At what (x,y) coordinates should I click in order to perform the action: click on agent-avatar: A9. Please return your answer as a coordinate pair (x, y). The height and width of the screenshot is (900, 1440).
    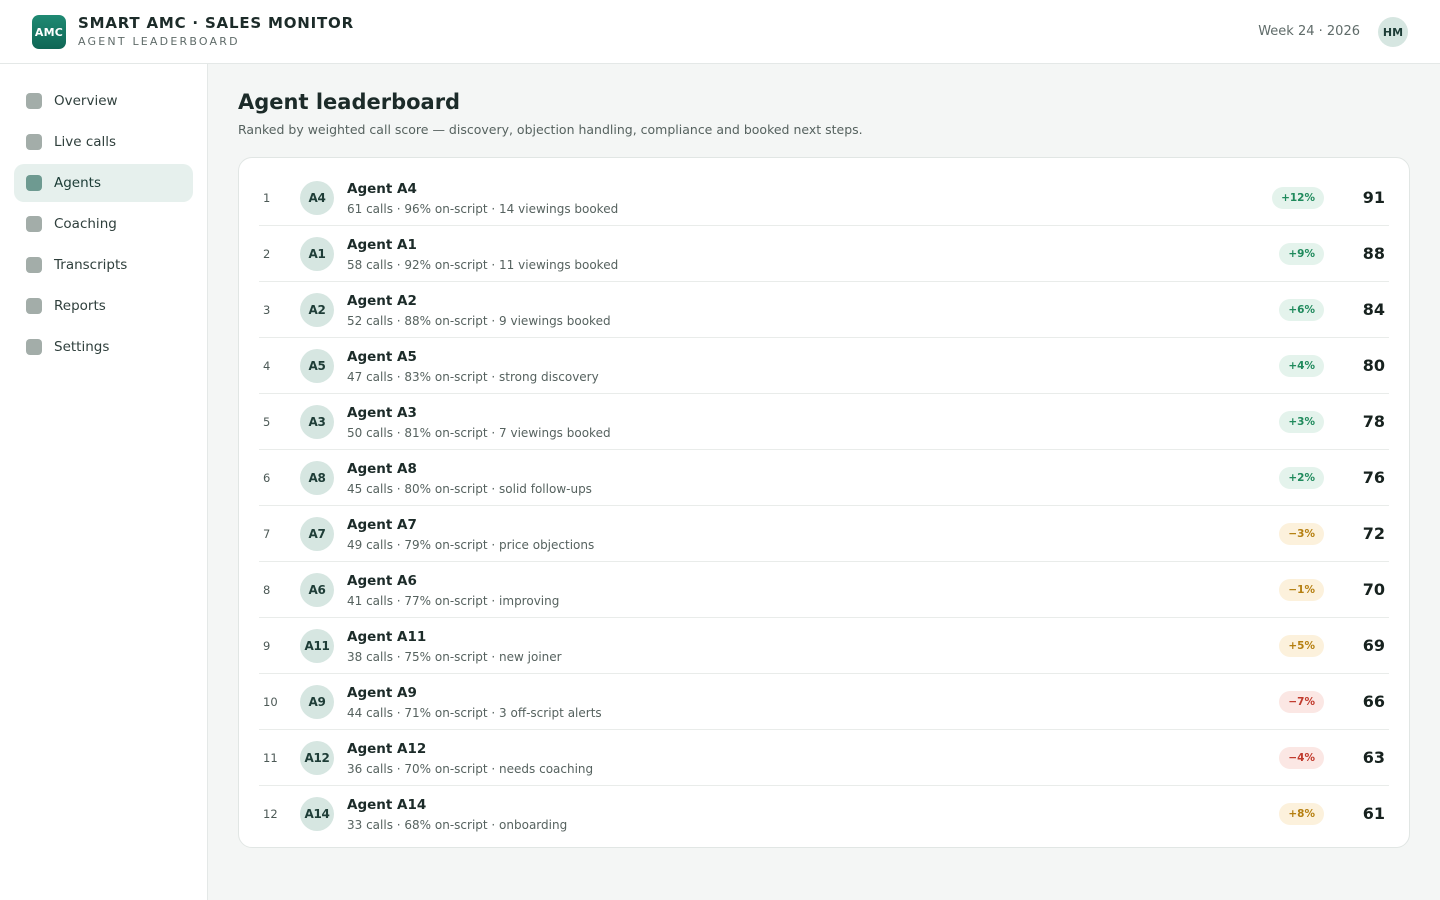
    Looking at the image, I should click on (317, 702).